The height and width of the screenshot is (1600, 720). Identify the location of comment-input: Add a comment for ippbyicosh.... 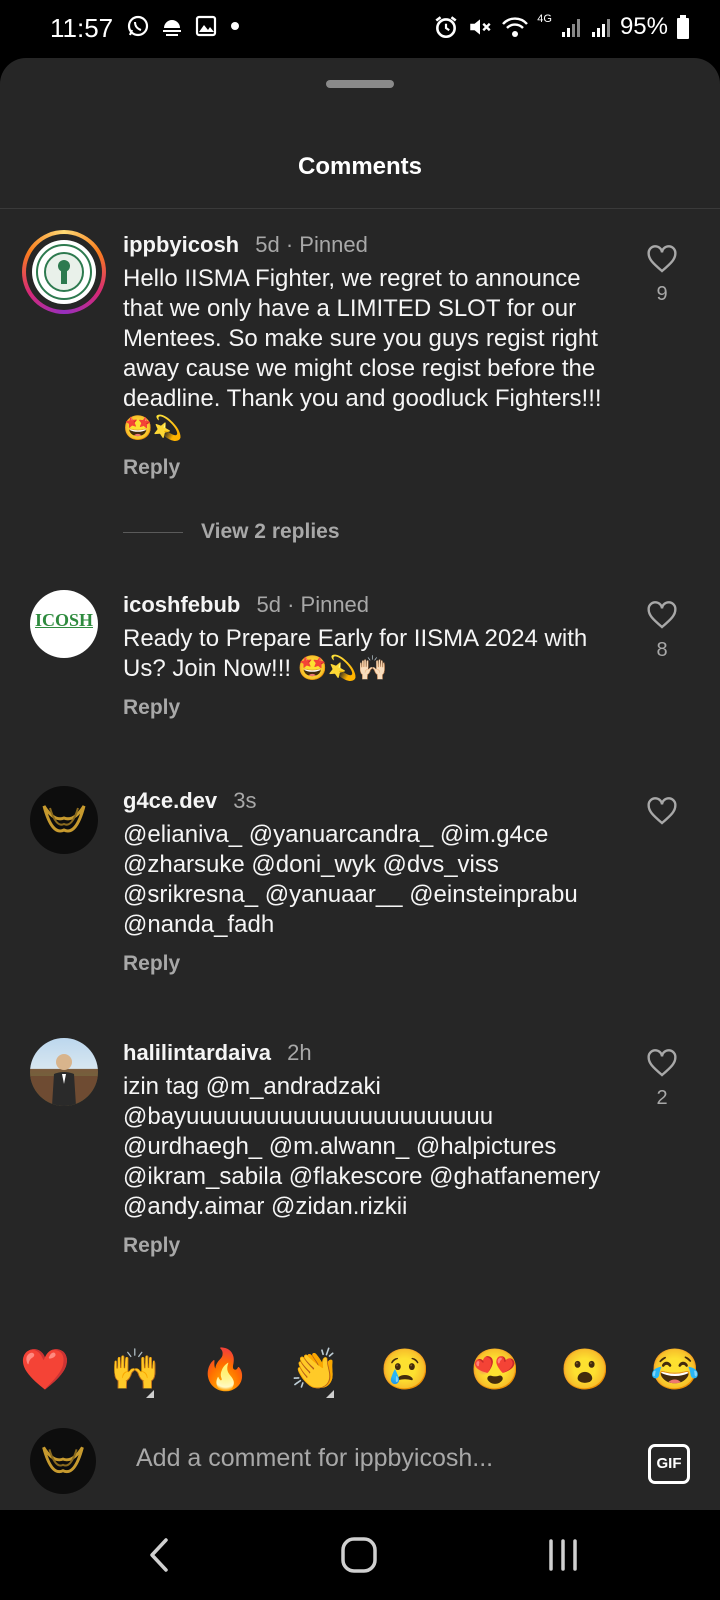
(314, 1458).